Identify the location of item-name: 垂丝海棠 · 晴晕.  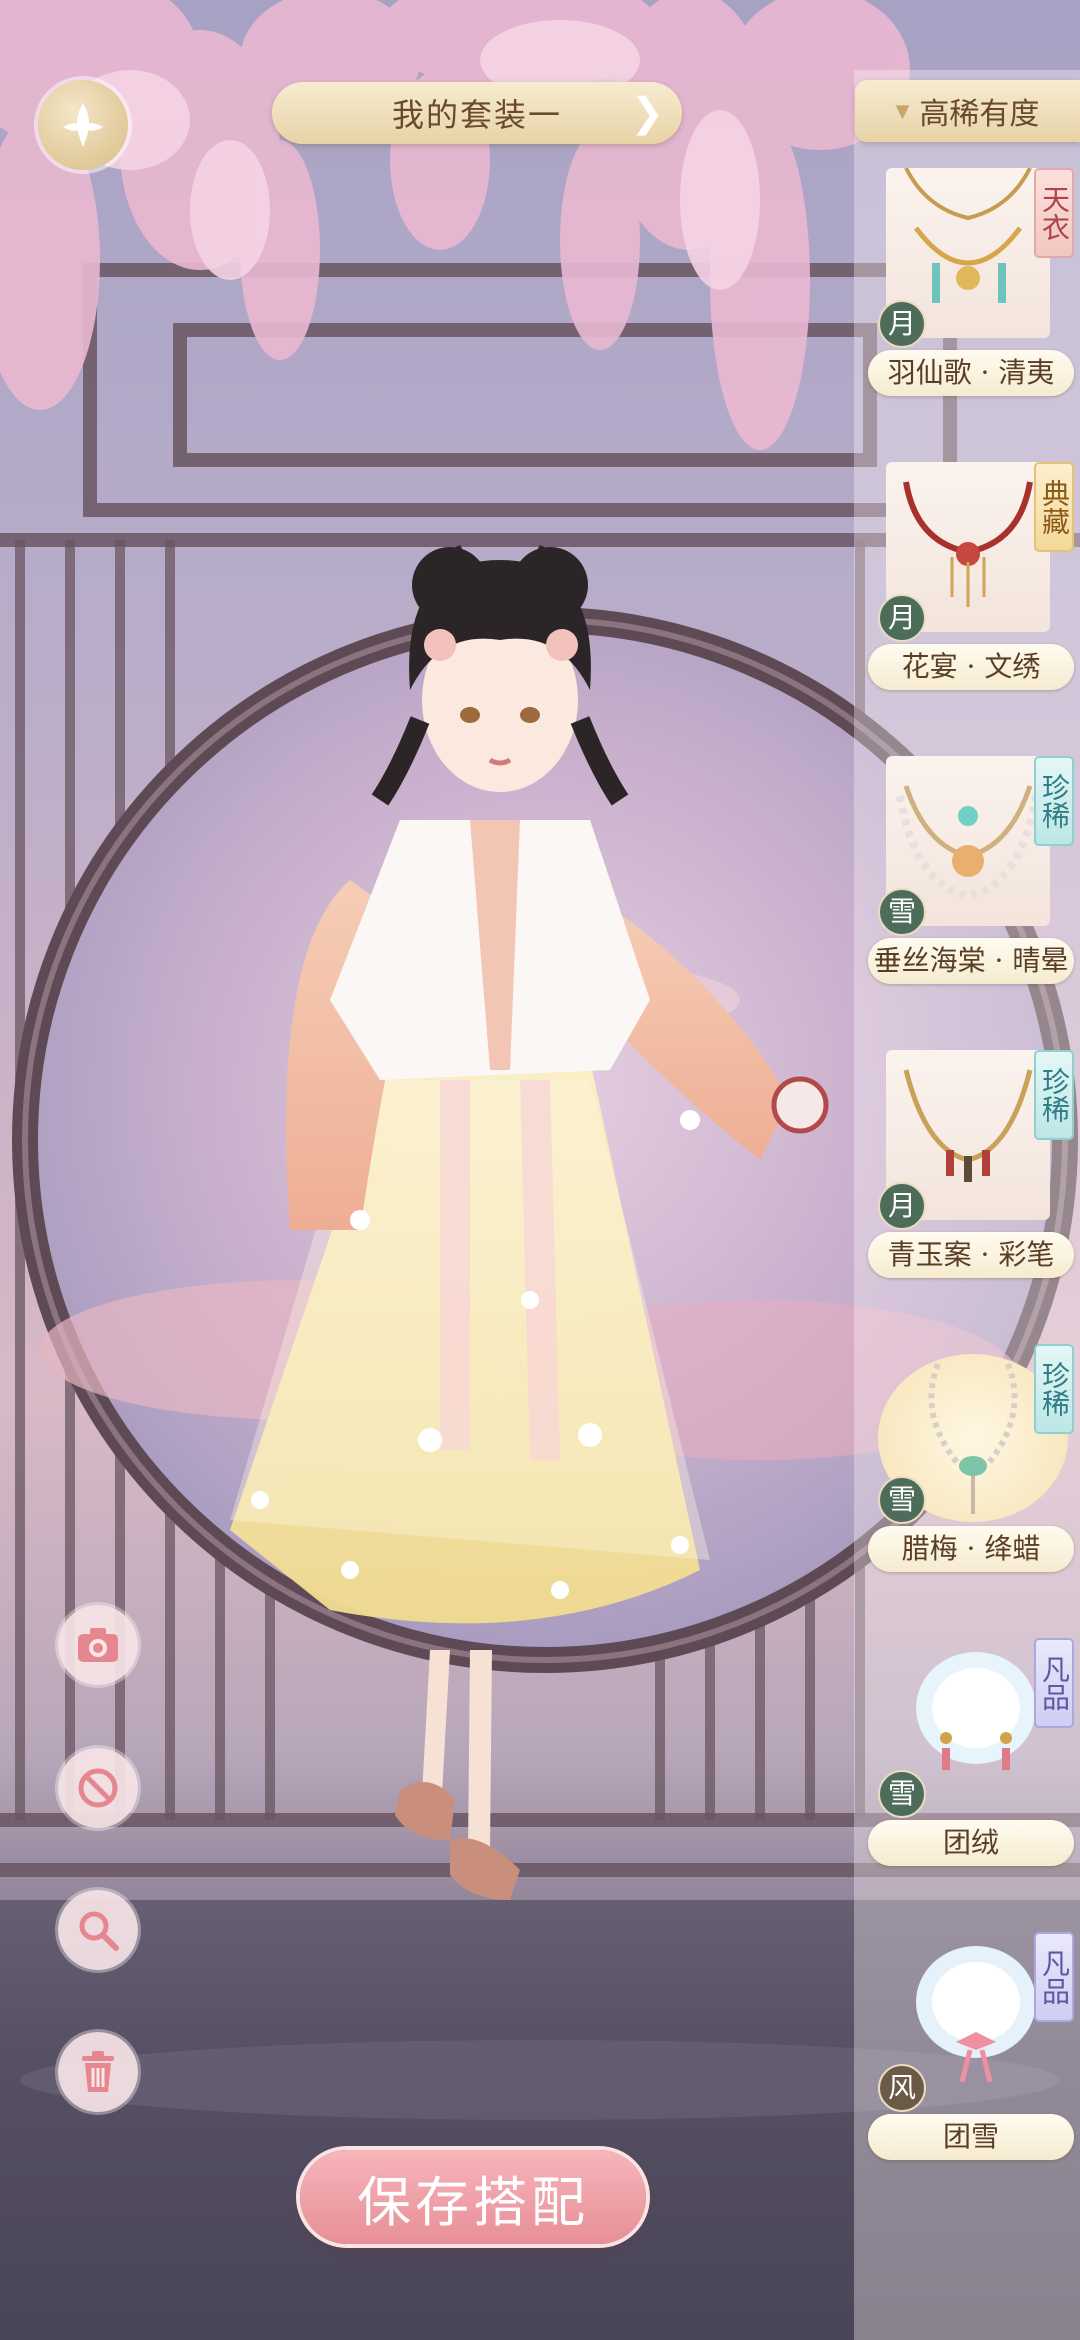
(971, 961).